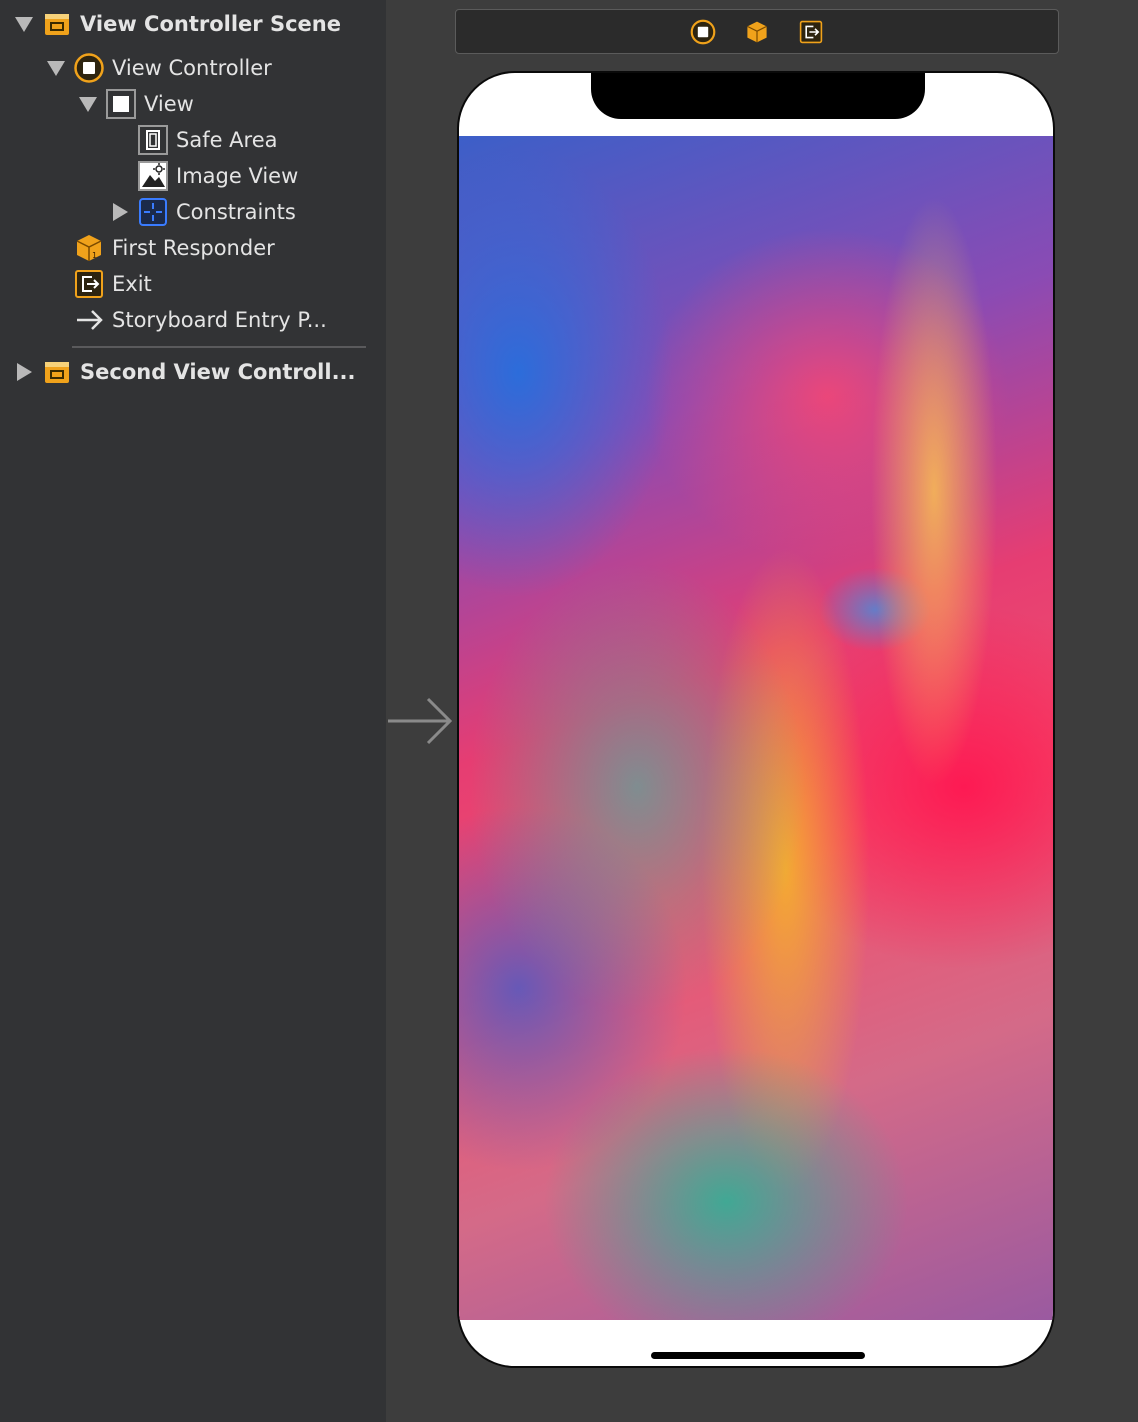 Image resolution: width=1138 pixels, height=1422 pixels. Describe the element at coordinates (420, 723) in the screenshot. I see `storyboard-entry-arrow-icon` at that location.